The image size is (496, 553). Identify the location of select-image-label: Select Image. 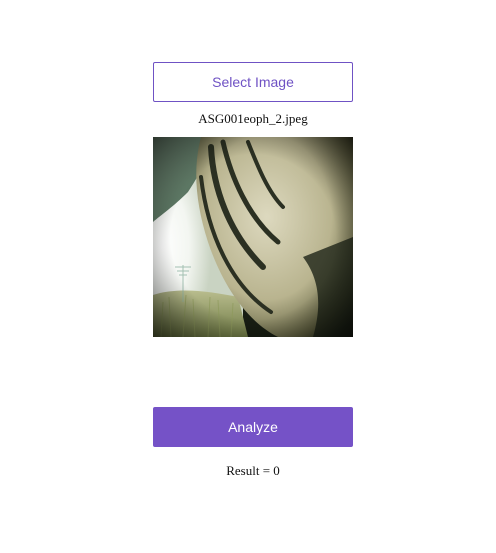
(253, 82).